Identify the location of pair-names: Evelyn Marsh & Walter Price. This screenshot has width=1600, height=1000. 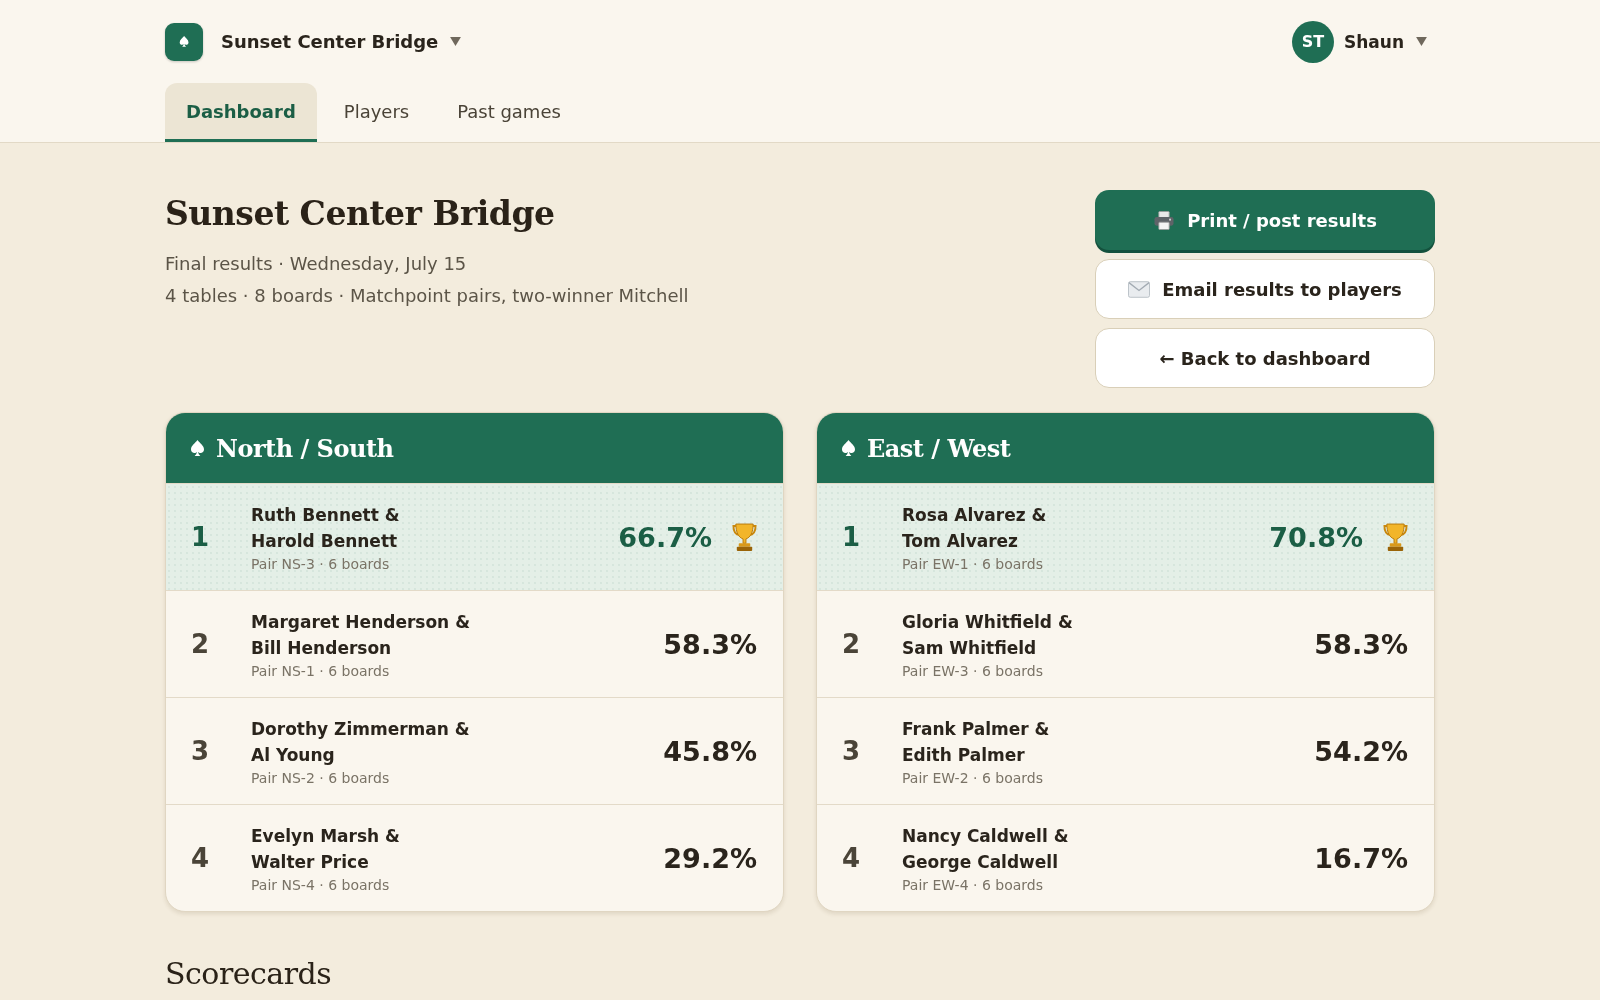
(325, 849).